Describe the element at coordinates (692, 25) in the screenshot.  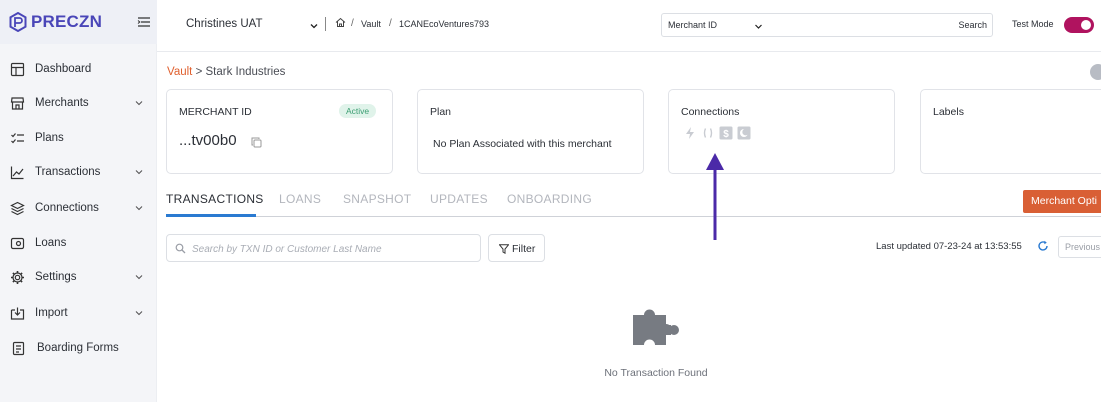
I see `search-field-select: Merchant ID` at that location.